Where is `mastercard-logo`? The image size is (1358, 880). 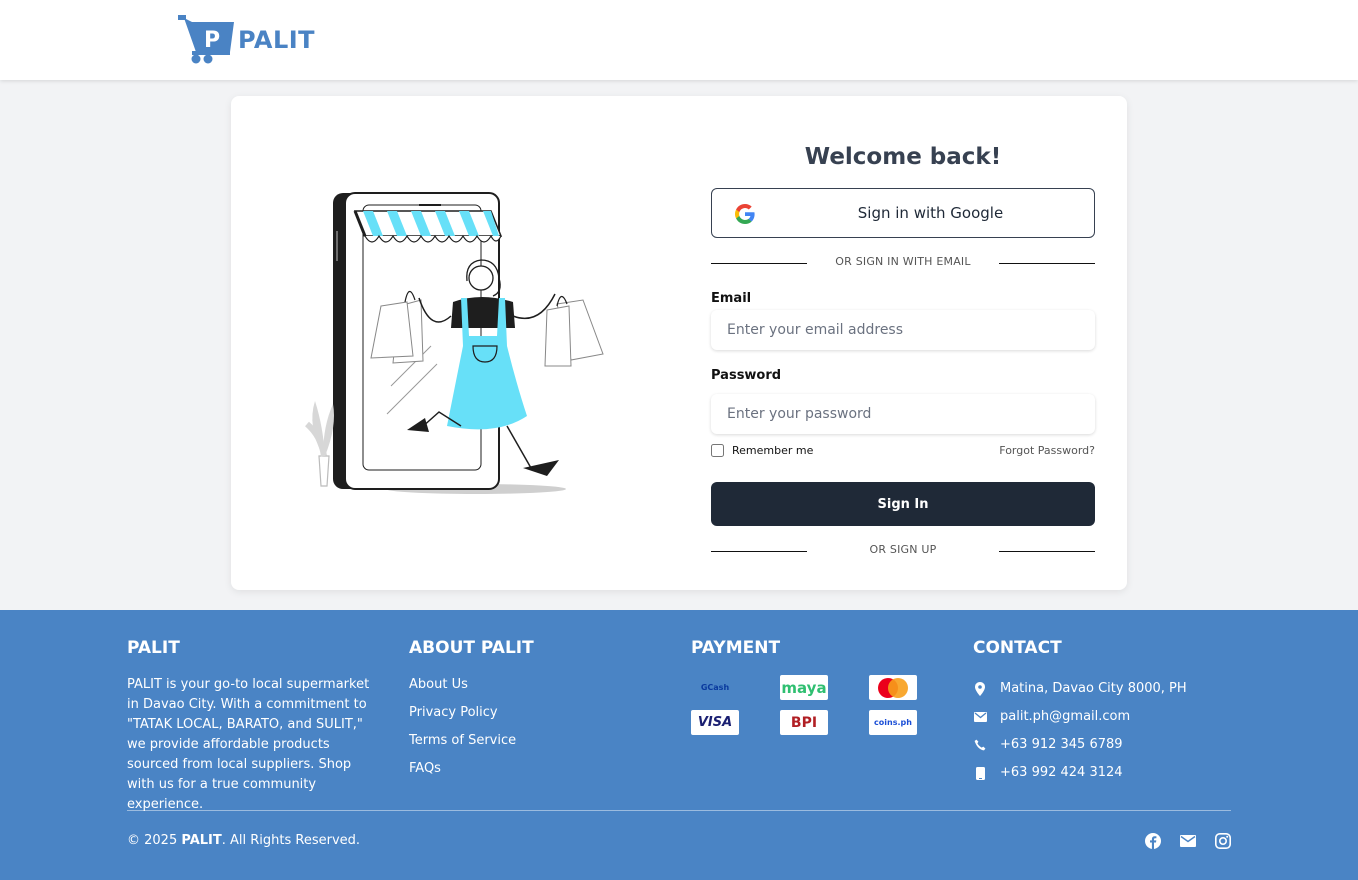 mastercard-logo is located at coordinates (893, 687).